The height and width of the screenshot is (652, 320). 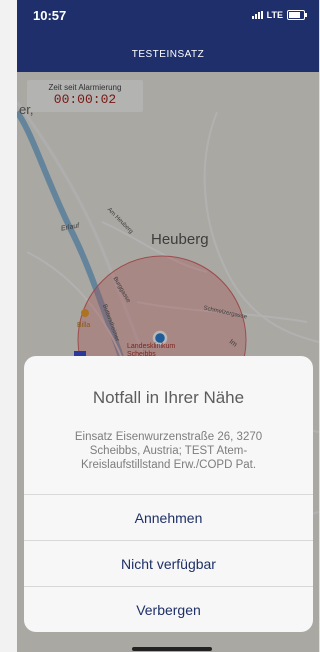 I want to click on alert-title: Notfall in Ihrer Nähe, so click(x=168, y=397).